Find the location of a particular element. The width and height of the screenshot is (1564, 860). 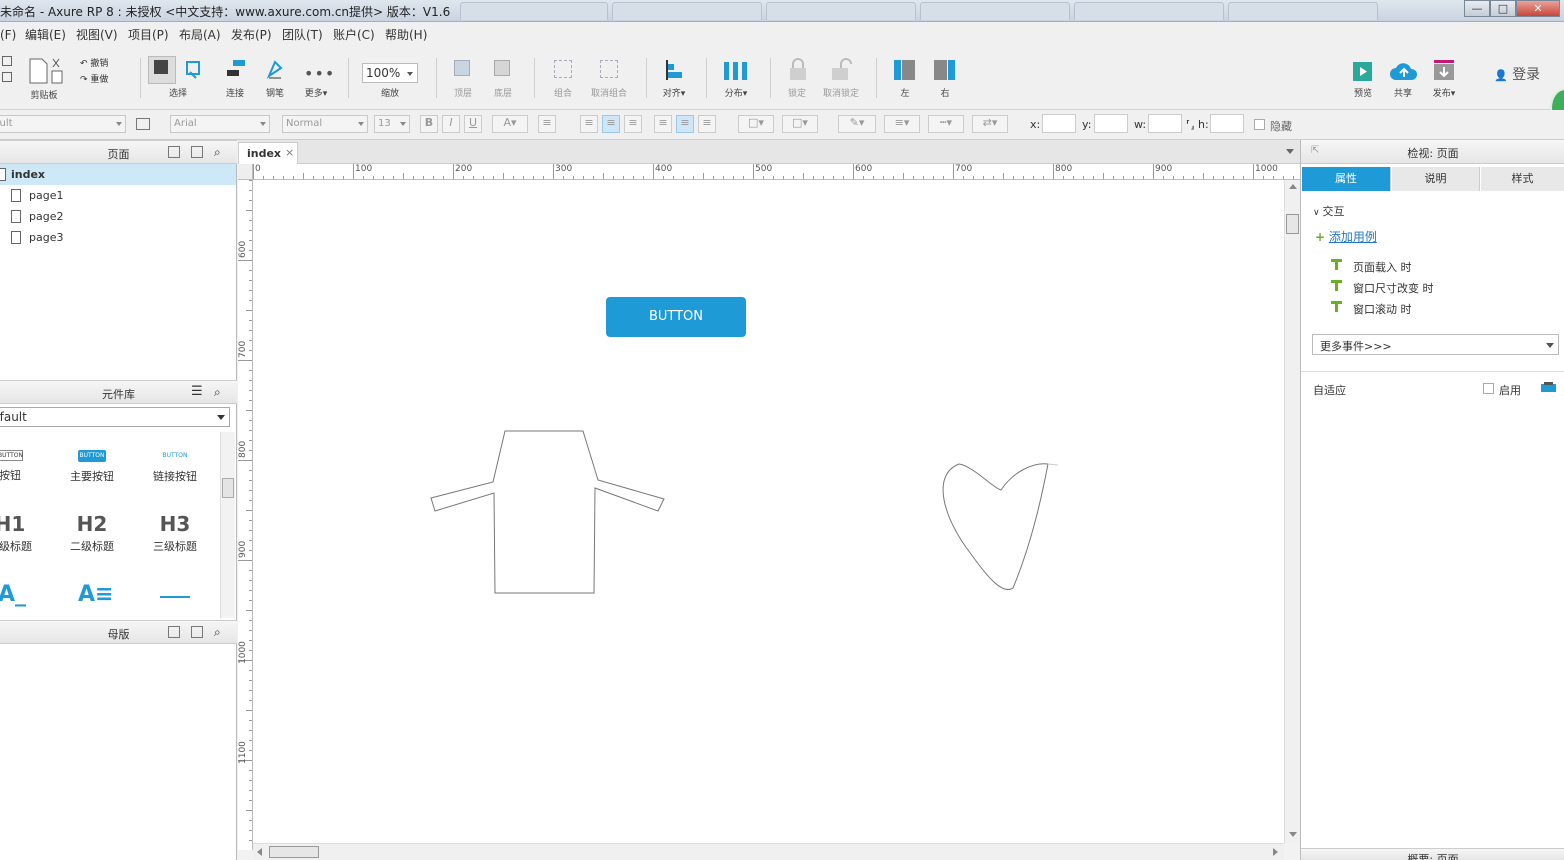

scroll-left-icon is located at coordinates (259, 852).